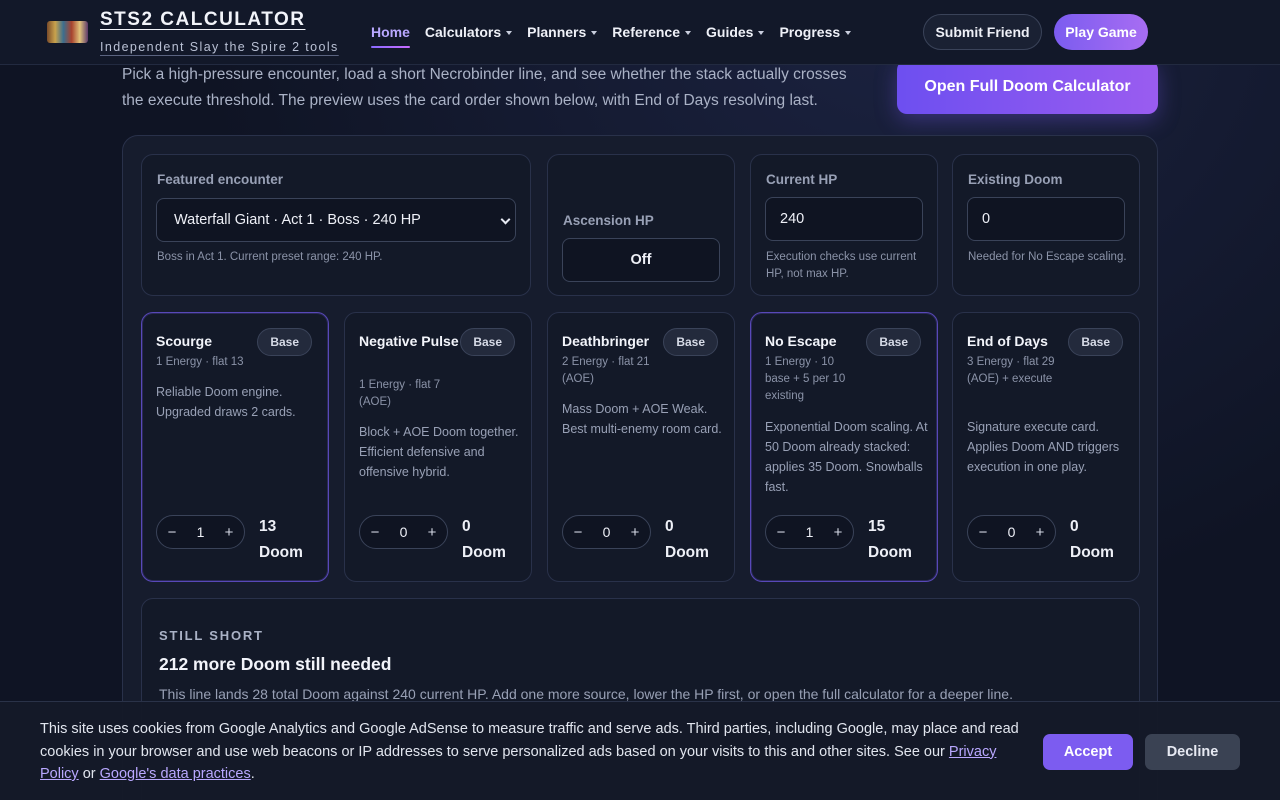 This screenshot has height=800, width=1280. What do you see at coordinates (275, 664) in the screenshot?
I see `result-title: 212 more Doom still needed` at bounding box center [275, 664].